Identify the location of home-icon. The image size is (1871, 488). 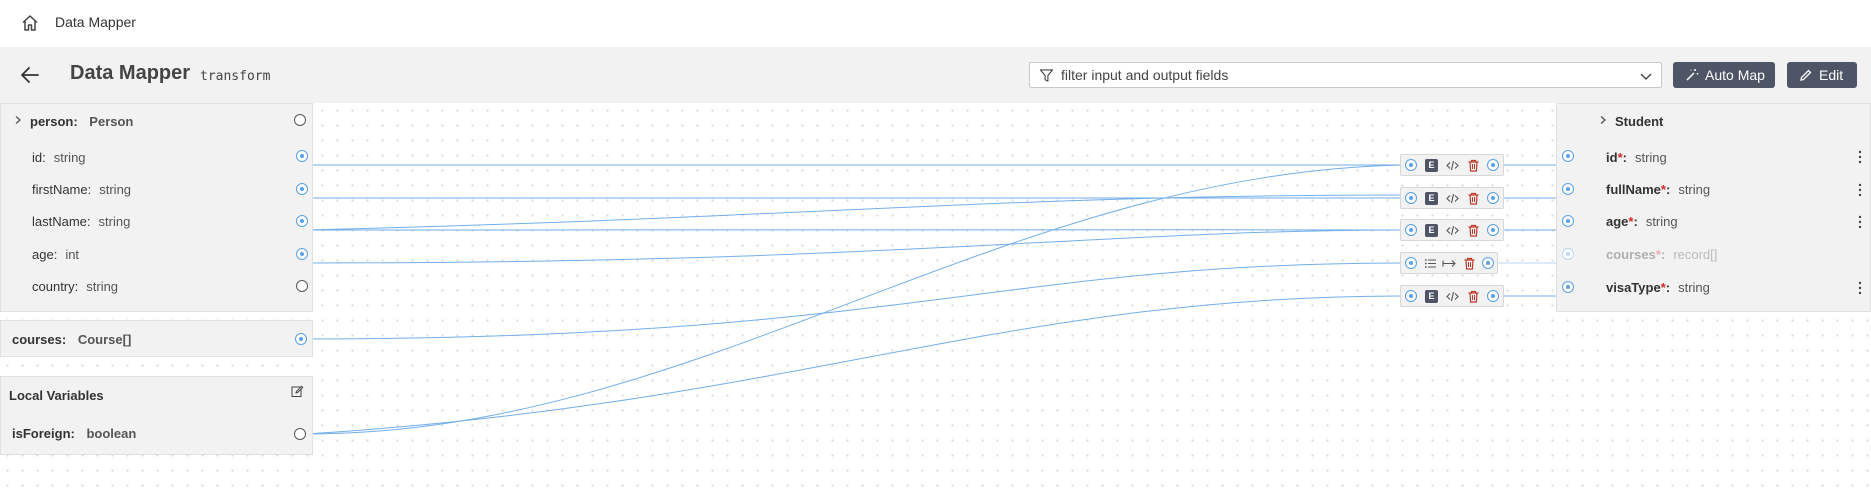
(30, 23).